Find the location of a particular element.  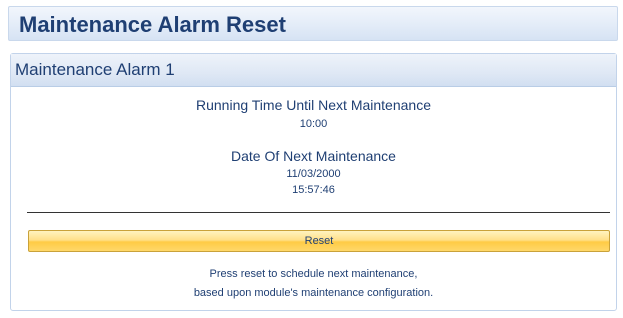

running-time-label: Running Time Until Next Maintenance is located at coordinates (313, 105).